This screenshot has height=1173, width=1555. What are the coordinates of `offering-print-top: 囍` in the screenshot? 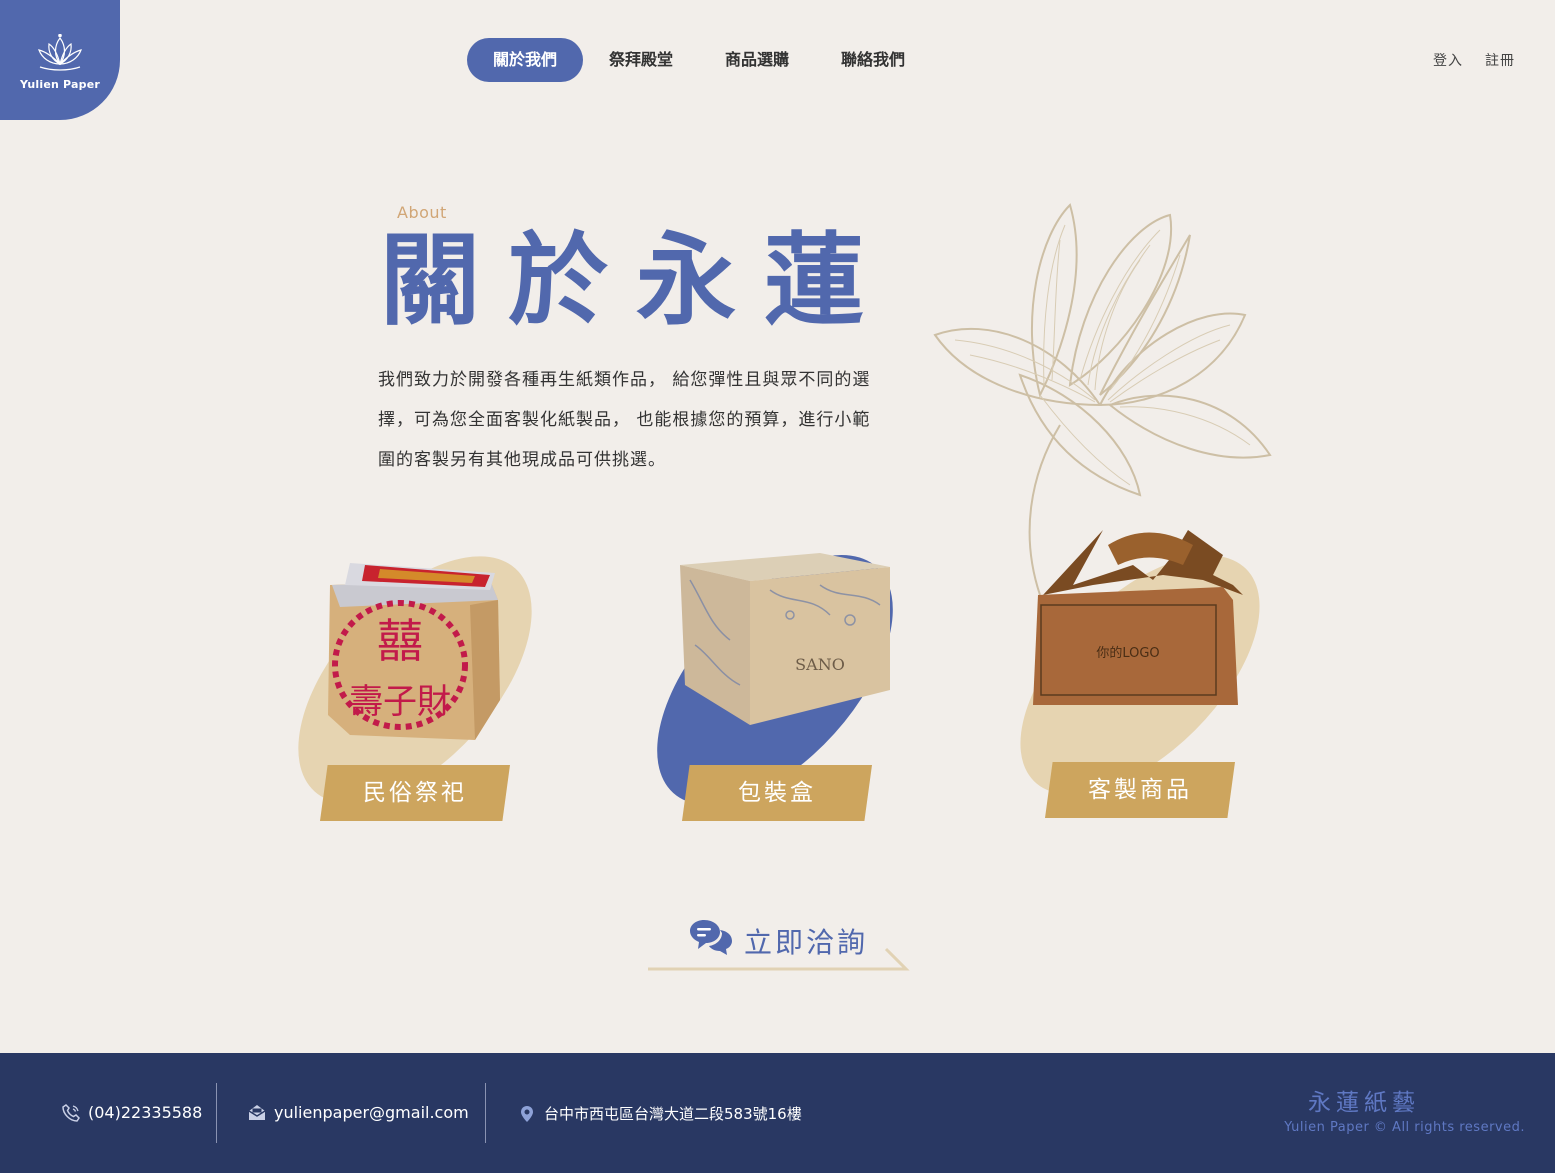 It's located at (400, 641).